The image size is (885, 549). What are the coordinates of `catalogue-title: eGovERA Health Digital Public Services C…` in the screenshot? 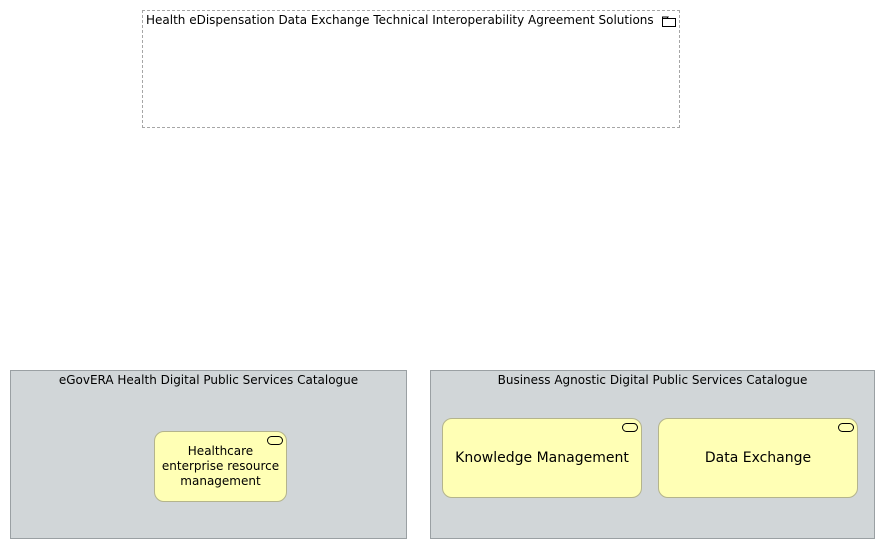 It's located at (208, 380).